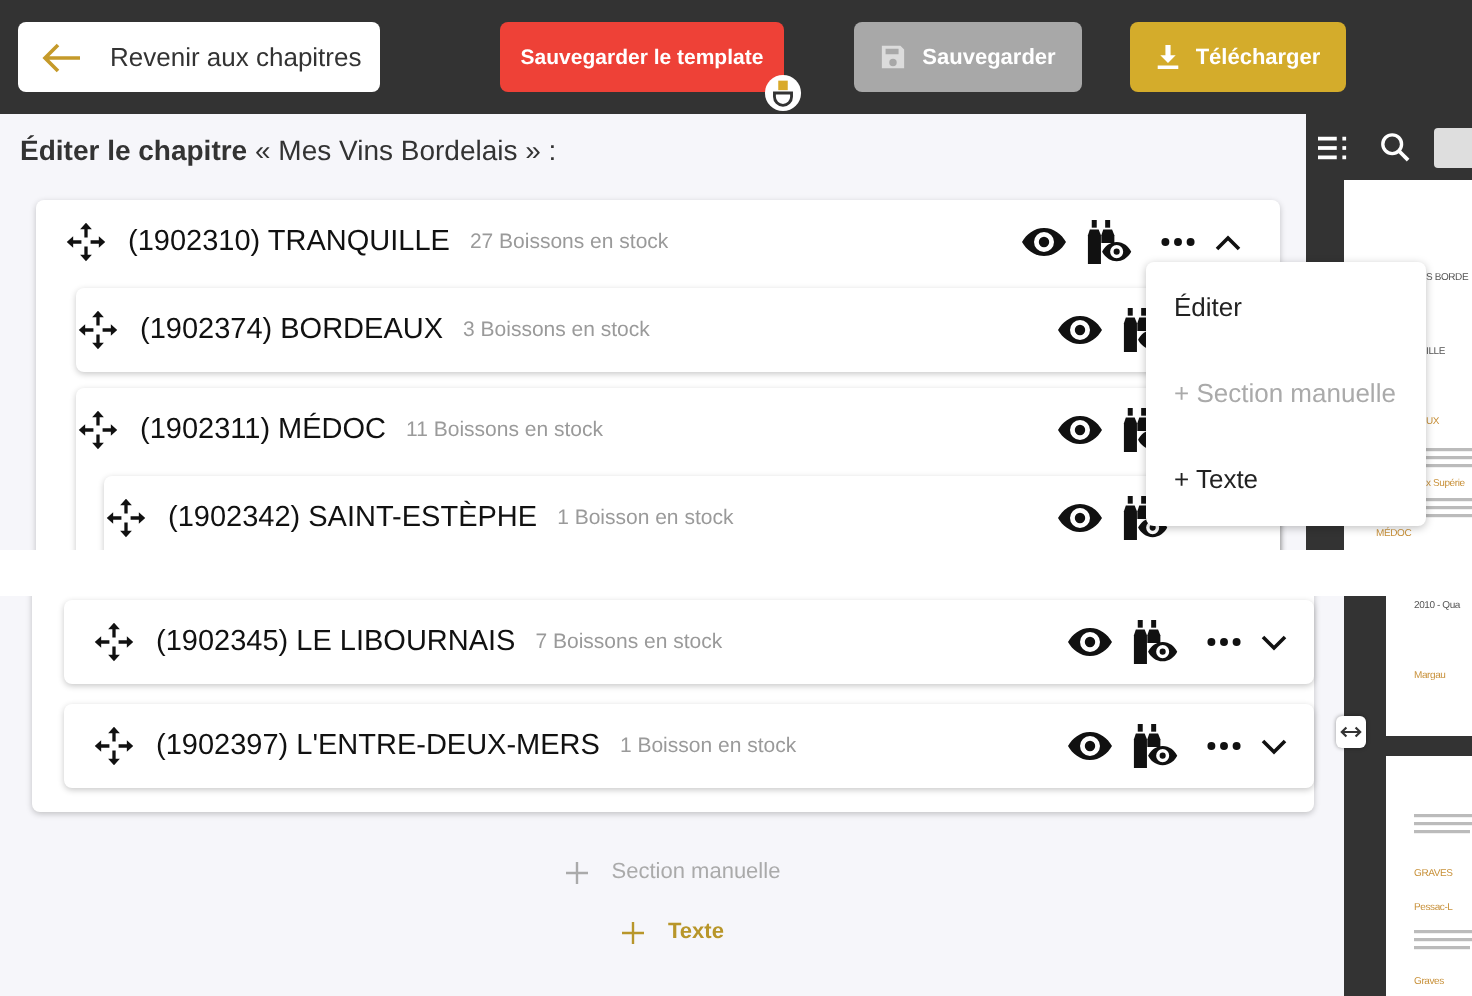  Describe the element at coordinates (1286, 308) in the screenshot. I see `menu-item: Éditer` at that location.